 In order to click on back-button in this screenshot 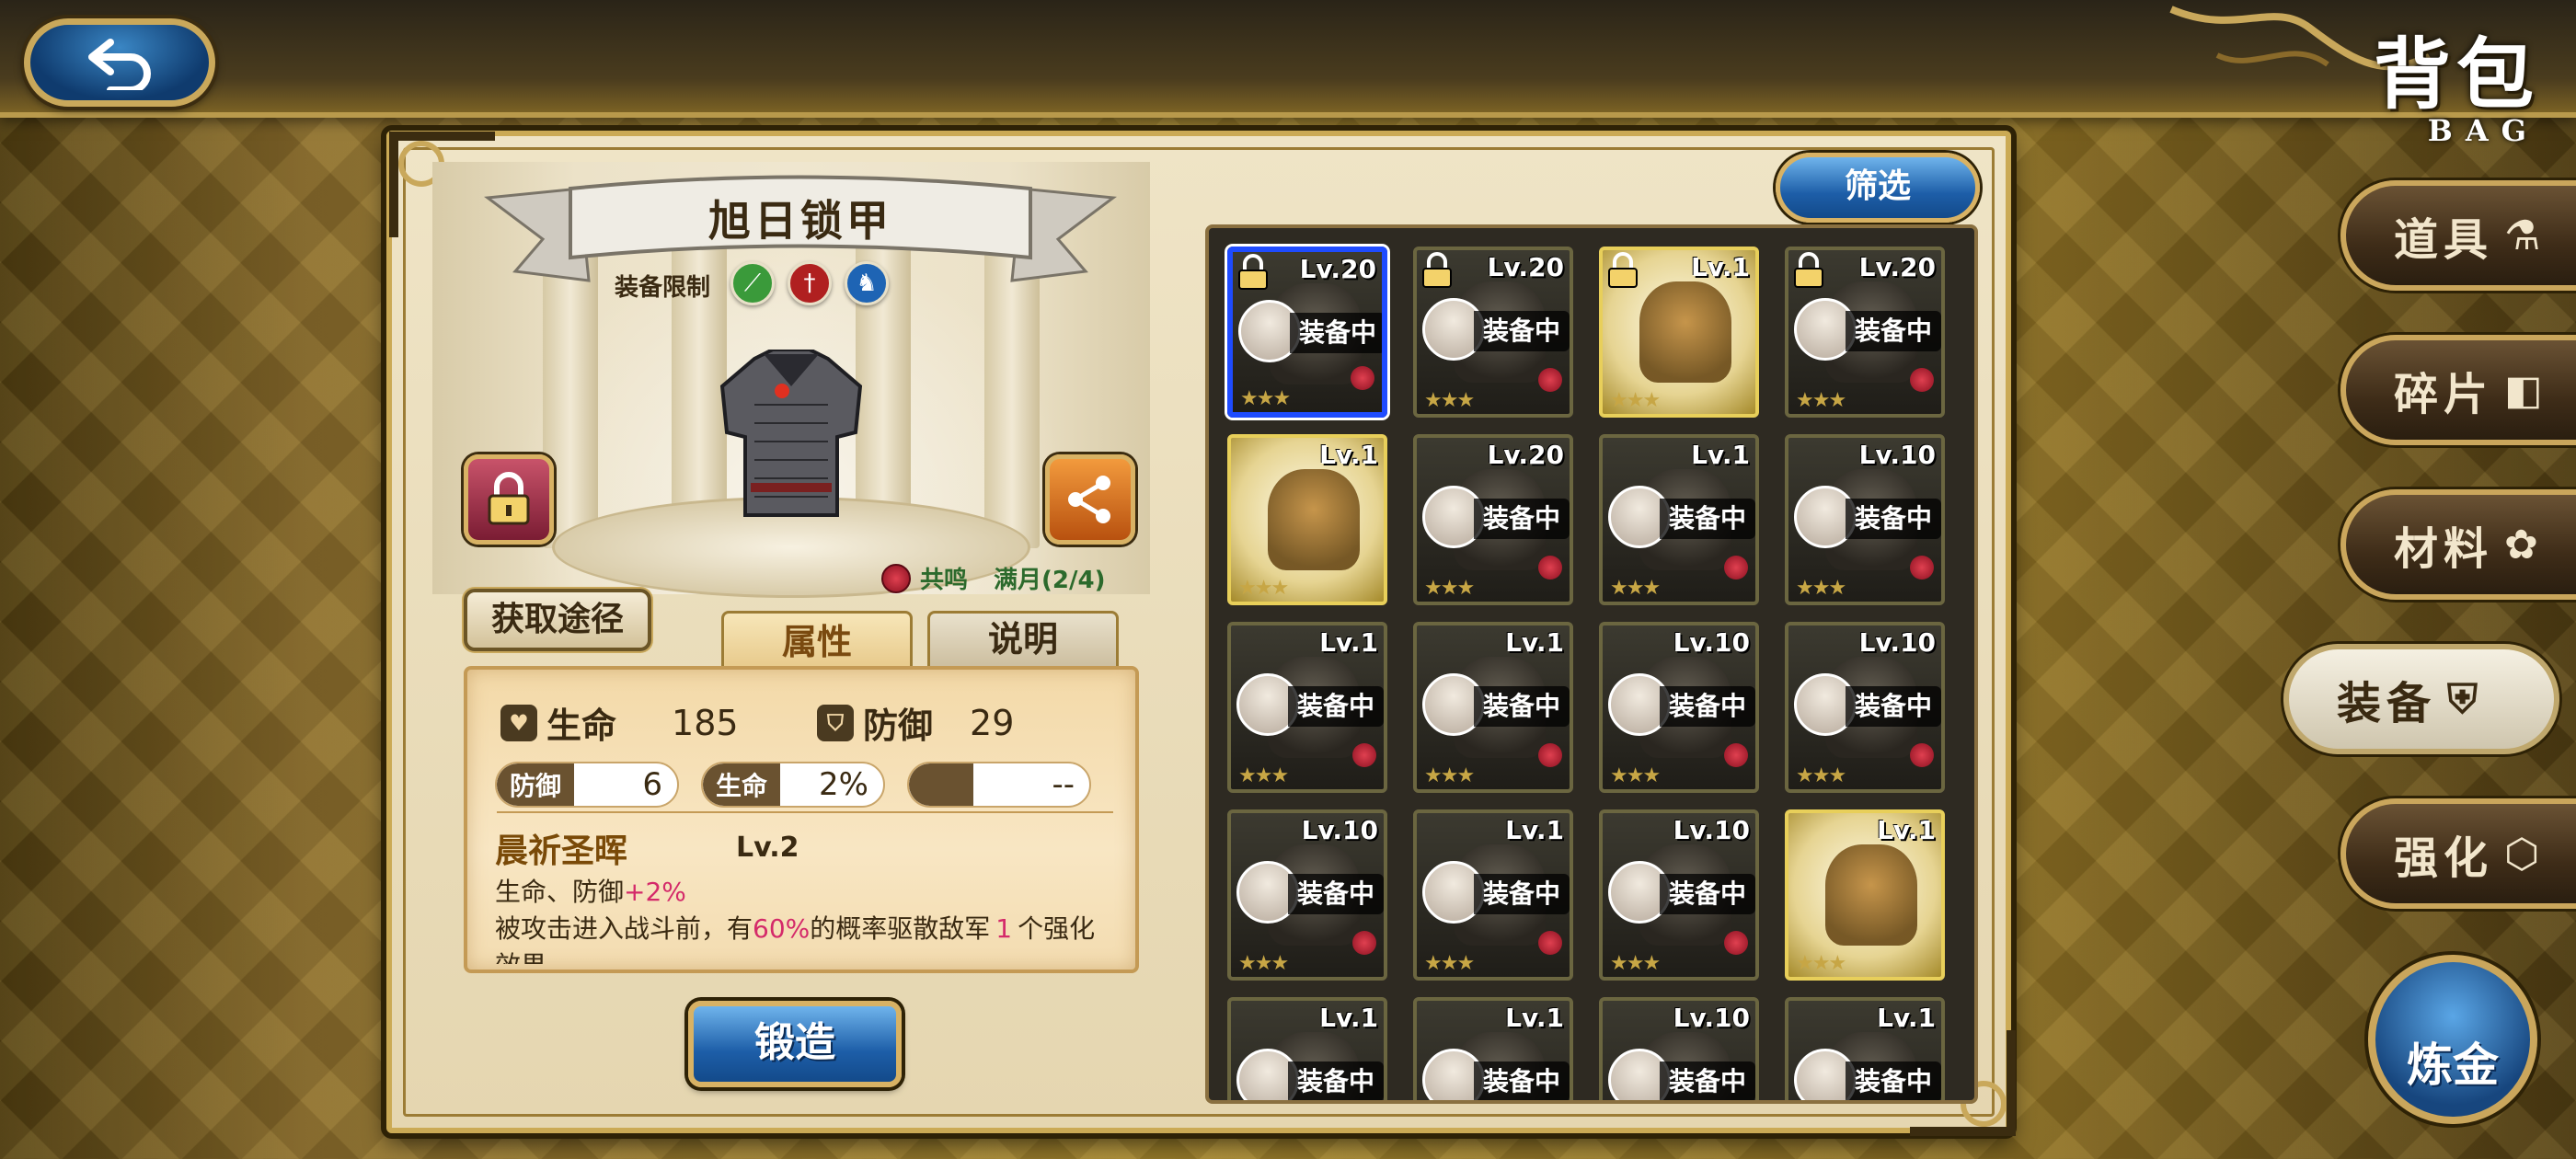, I will do `click(120, 62)`.